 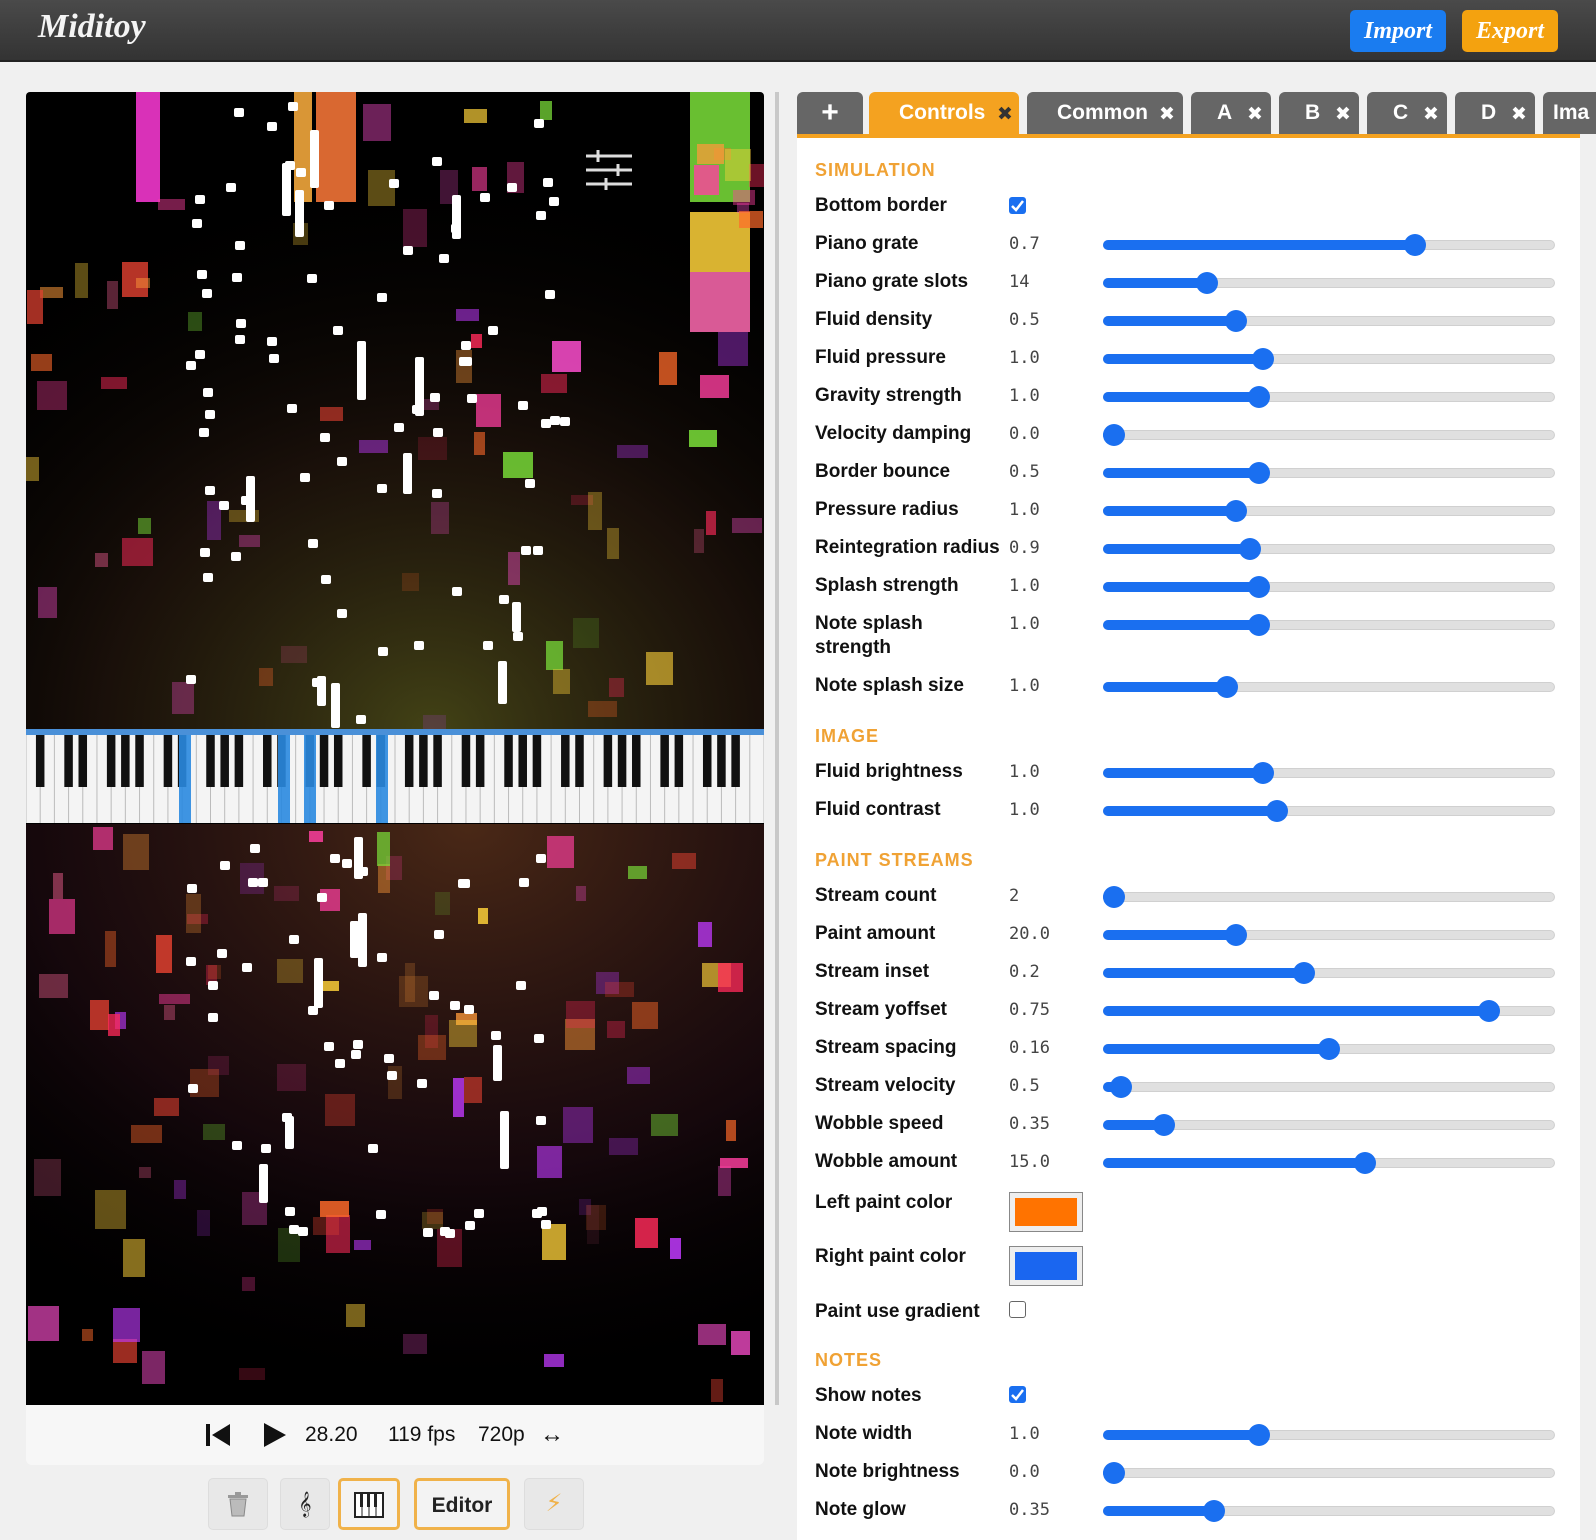 What do you see at coordinates (1046, 1266) in the screenshot?
I see `right-paint-color-picker` at bounding box center [1046, 1266].